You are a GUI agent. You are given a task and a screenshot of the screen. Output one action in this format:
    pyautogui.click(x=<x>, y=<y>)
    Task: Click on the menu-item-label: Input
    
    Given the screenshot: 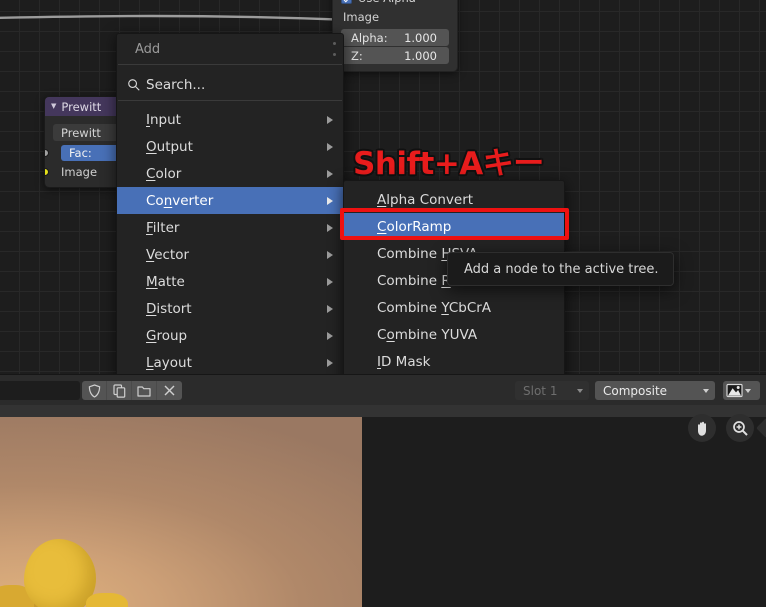 What is the action you would take?
    pyautogui.click(x=163, y=119)
    